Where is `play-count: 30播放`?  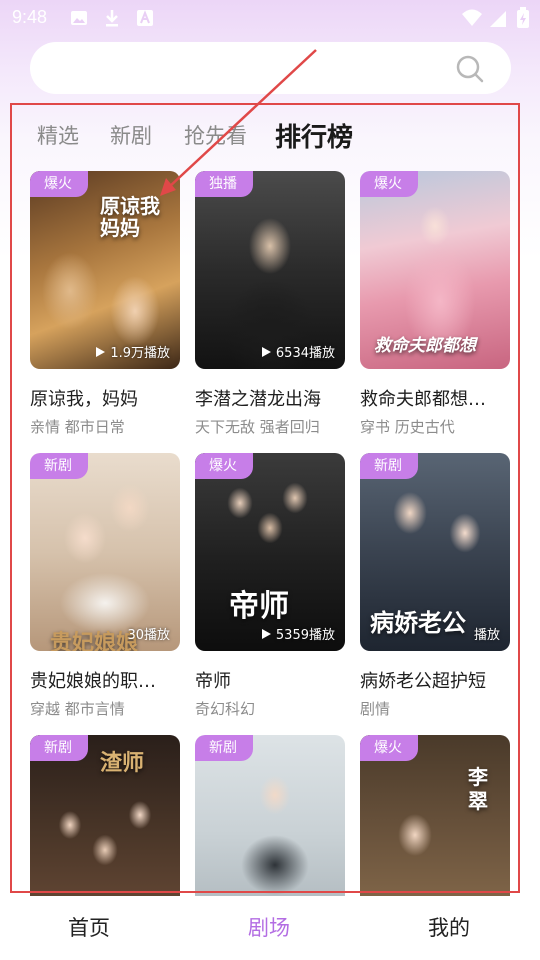 play-count: 30播放 is located at coordinates (148, 633).